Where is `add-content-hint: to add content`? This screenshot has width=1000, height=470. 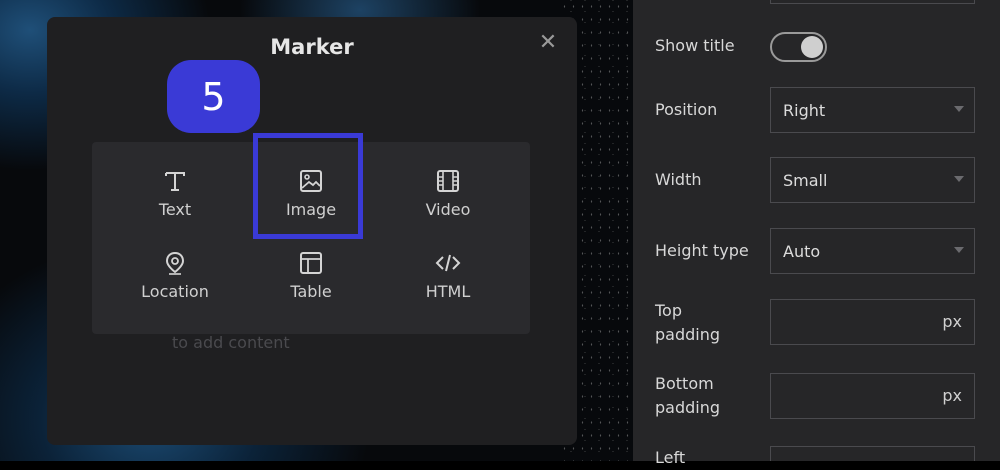
add-content-hint: to add content is located at coordinates (231, 342).